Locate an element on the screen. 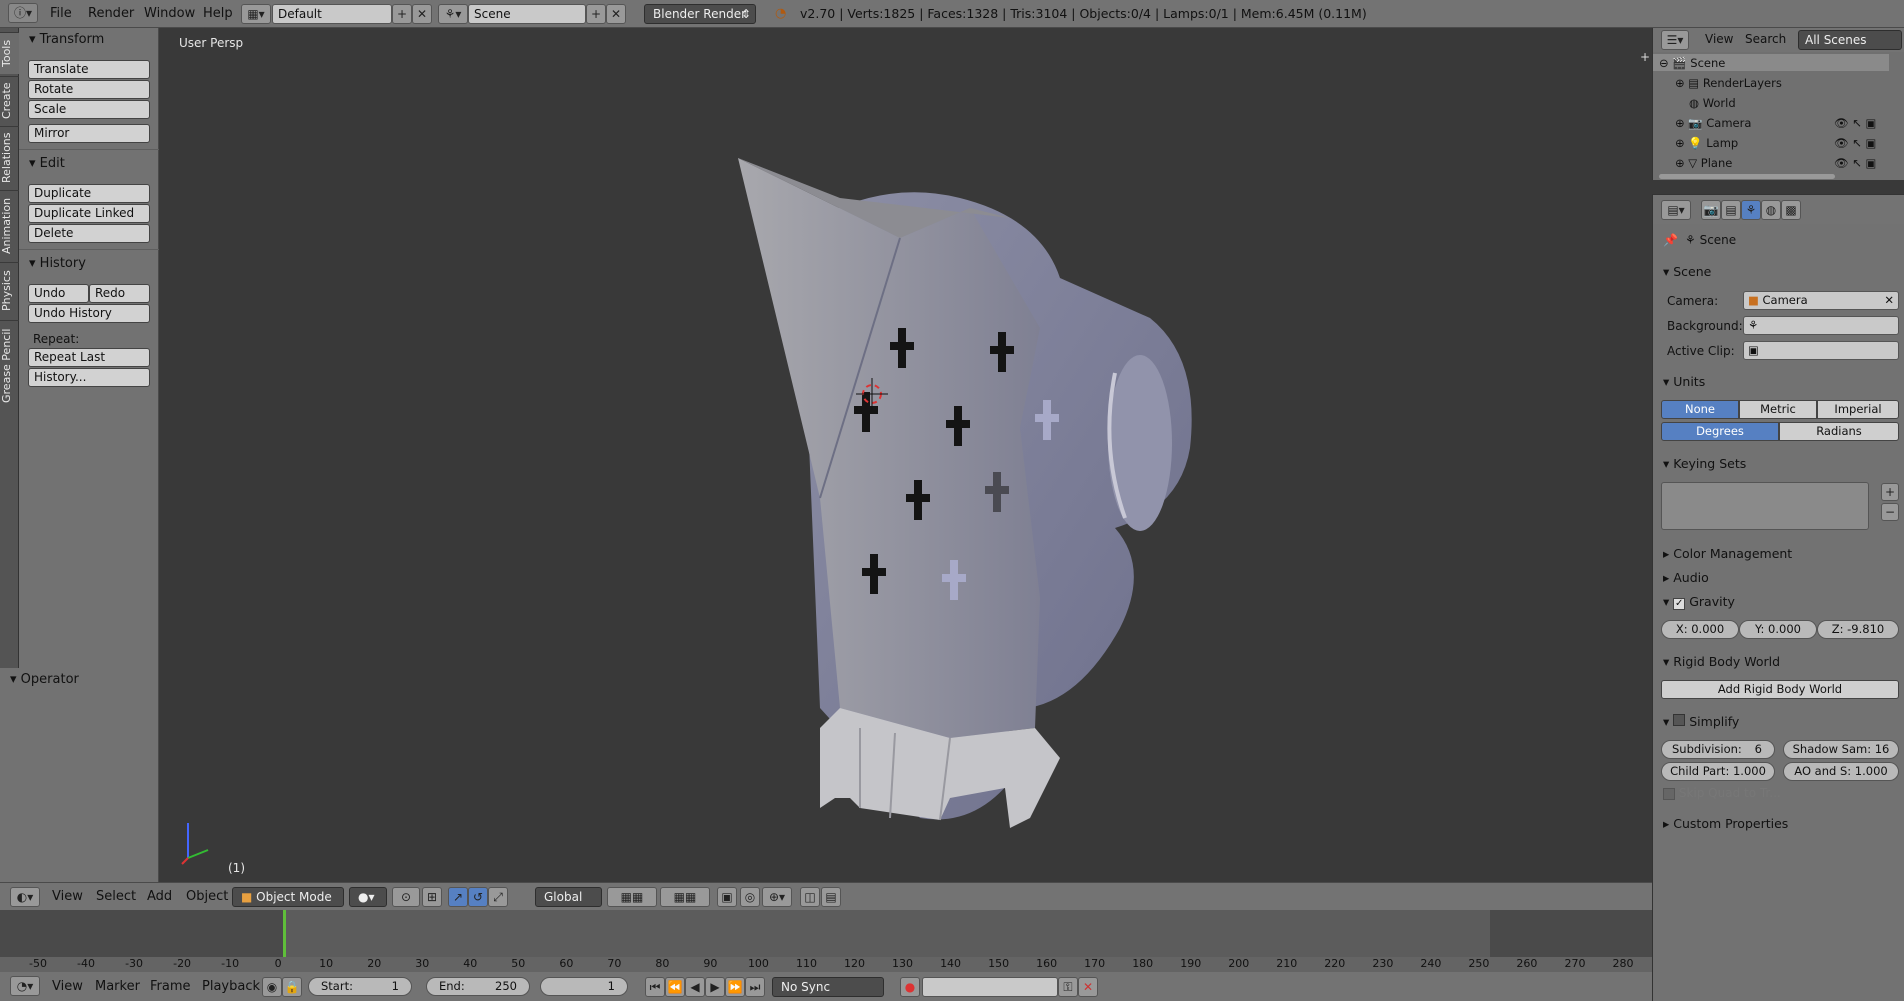 The height and width of the screenshot is (1001, 1904). play-icon: ▶ is located at coordinates (715, 987).